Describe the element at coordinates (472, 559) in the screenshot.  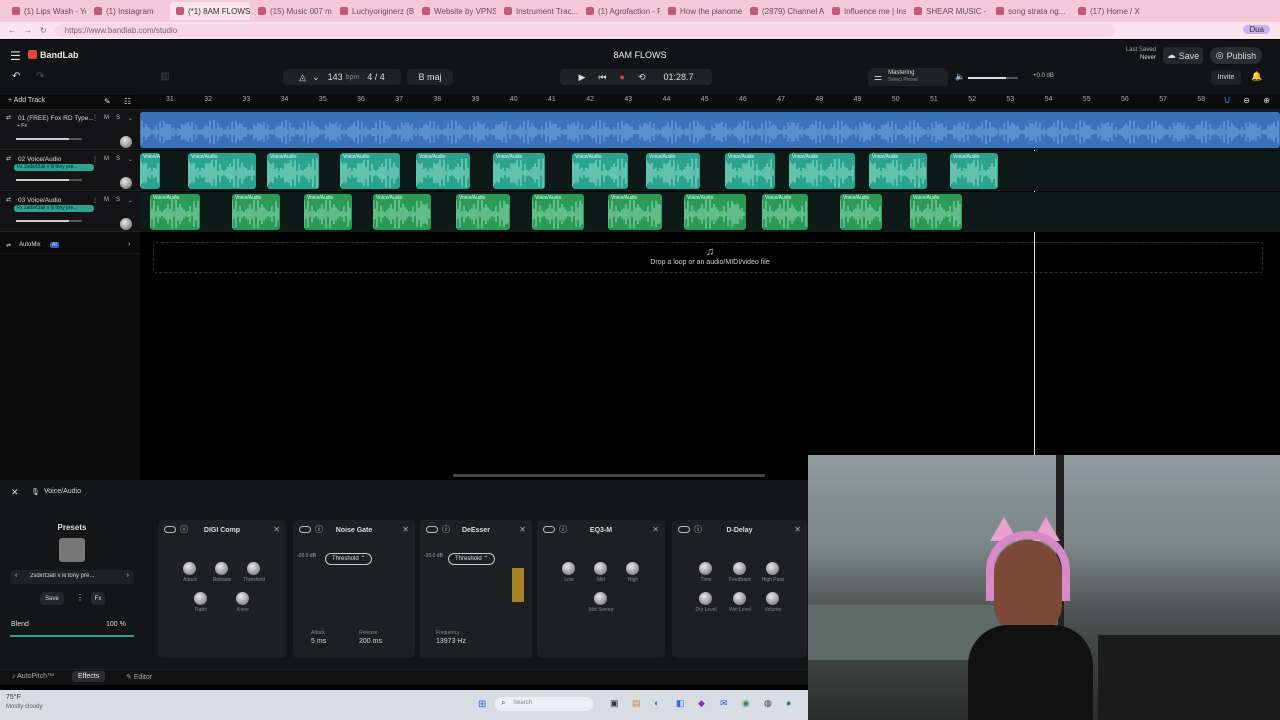
I see `threshold-control: Threshold ⌃` at that location.